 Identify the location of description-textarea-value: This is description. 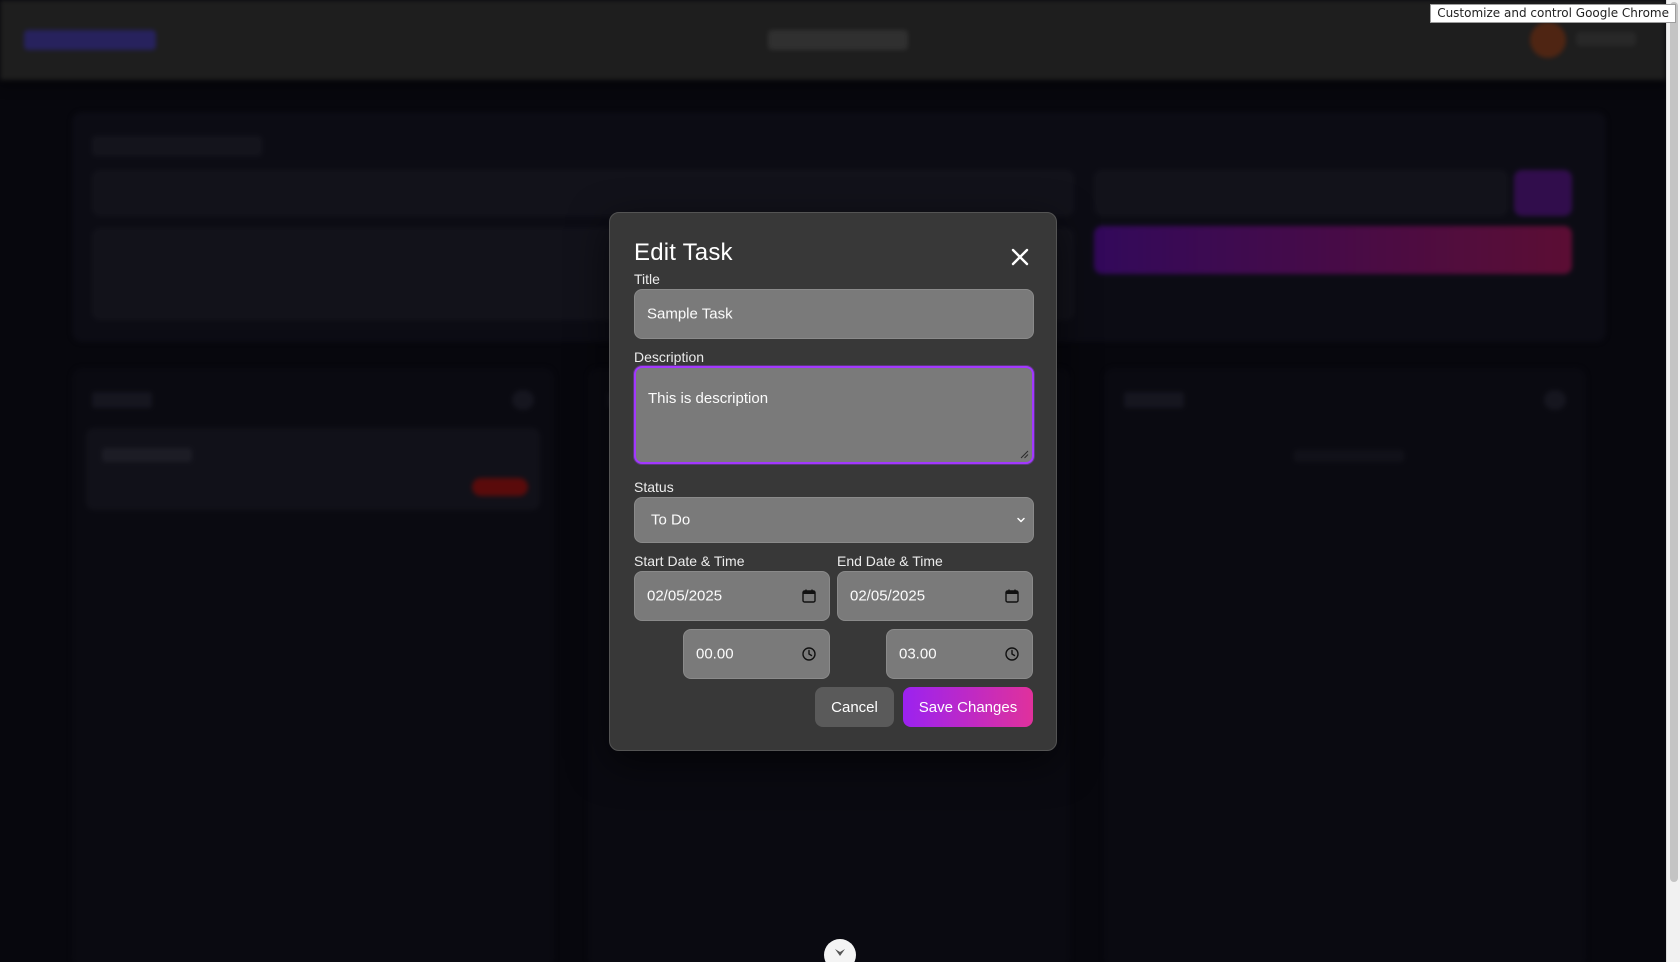
(708, 398).